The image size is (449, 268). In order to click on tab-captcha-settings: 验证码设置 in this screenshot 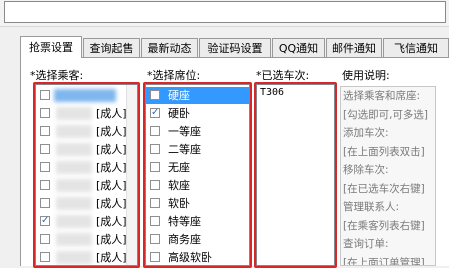, I will do `click(235, 47)`.